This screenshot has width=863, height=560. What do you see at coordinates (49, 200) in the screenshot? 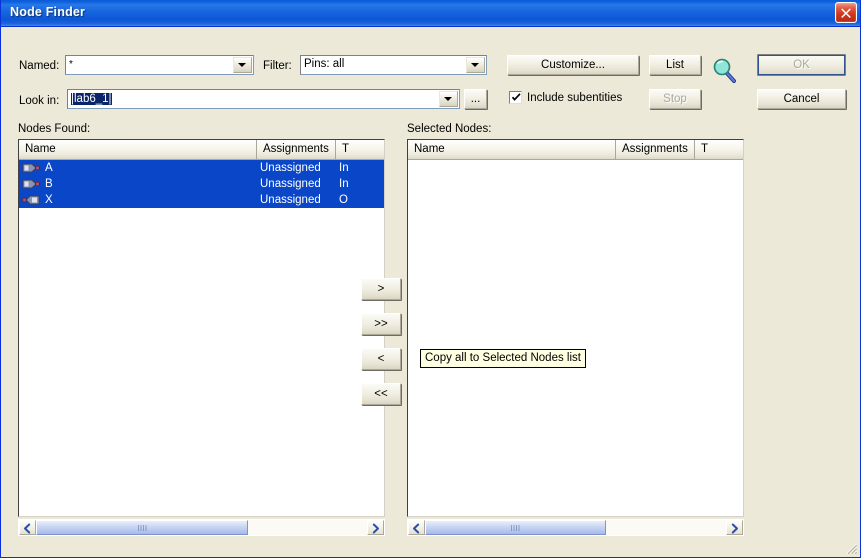
I see `cell-name: X` at bounding box center [49, 200].